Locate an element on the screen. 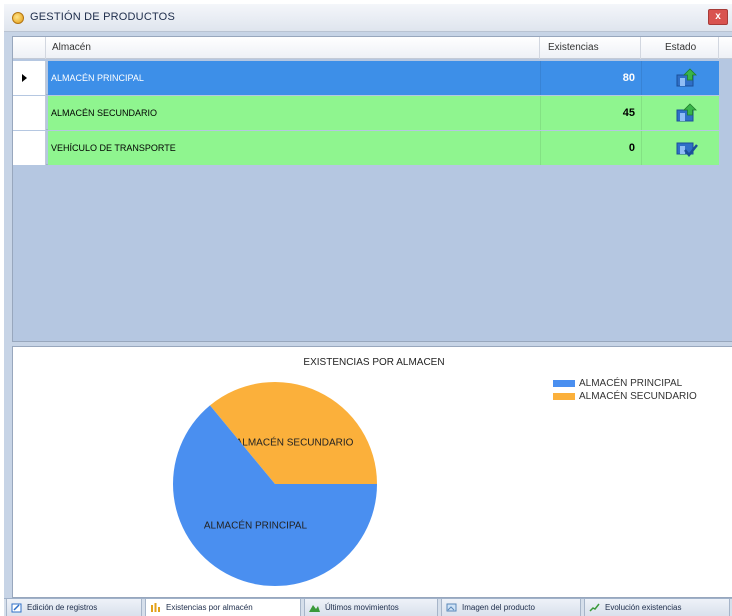 This screenshot has height=616, width=732. tab-label: Evolución existencias is located at coordinates (643, 607).